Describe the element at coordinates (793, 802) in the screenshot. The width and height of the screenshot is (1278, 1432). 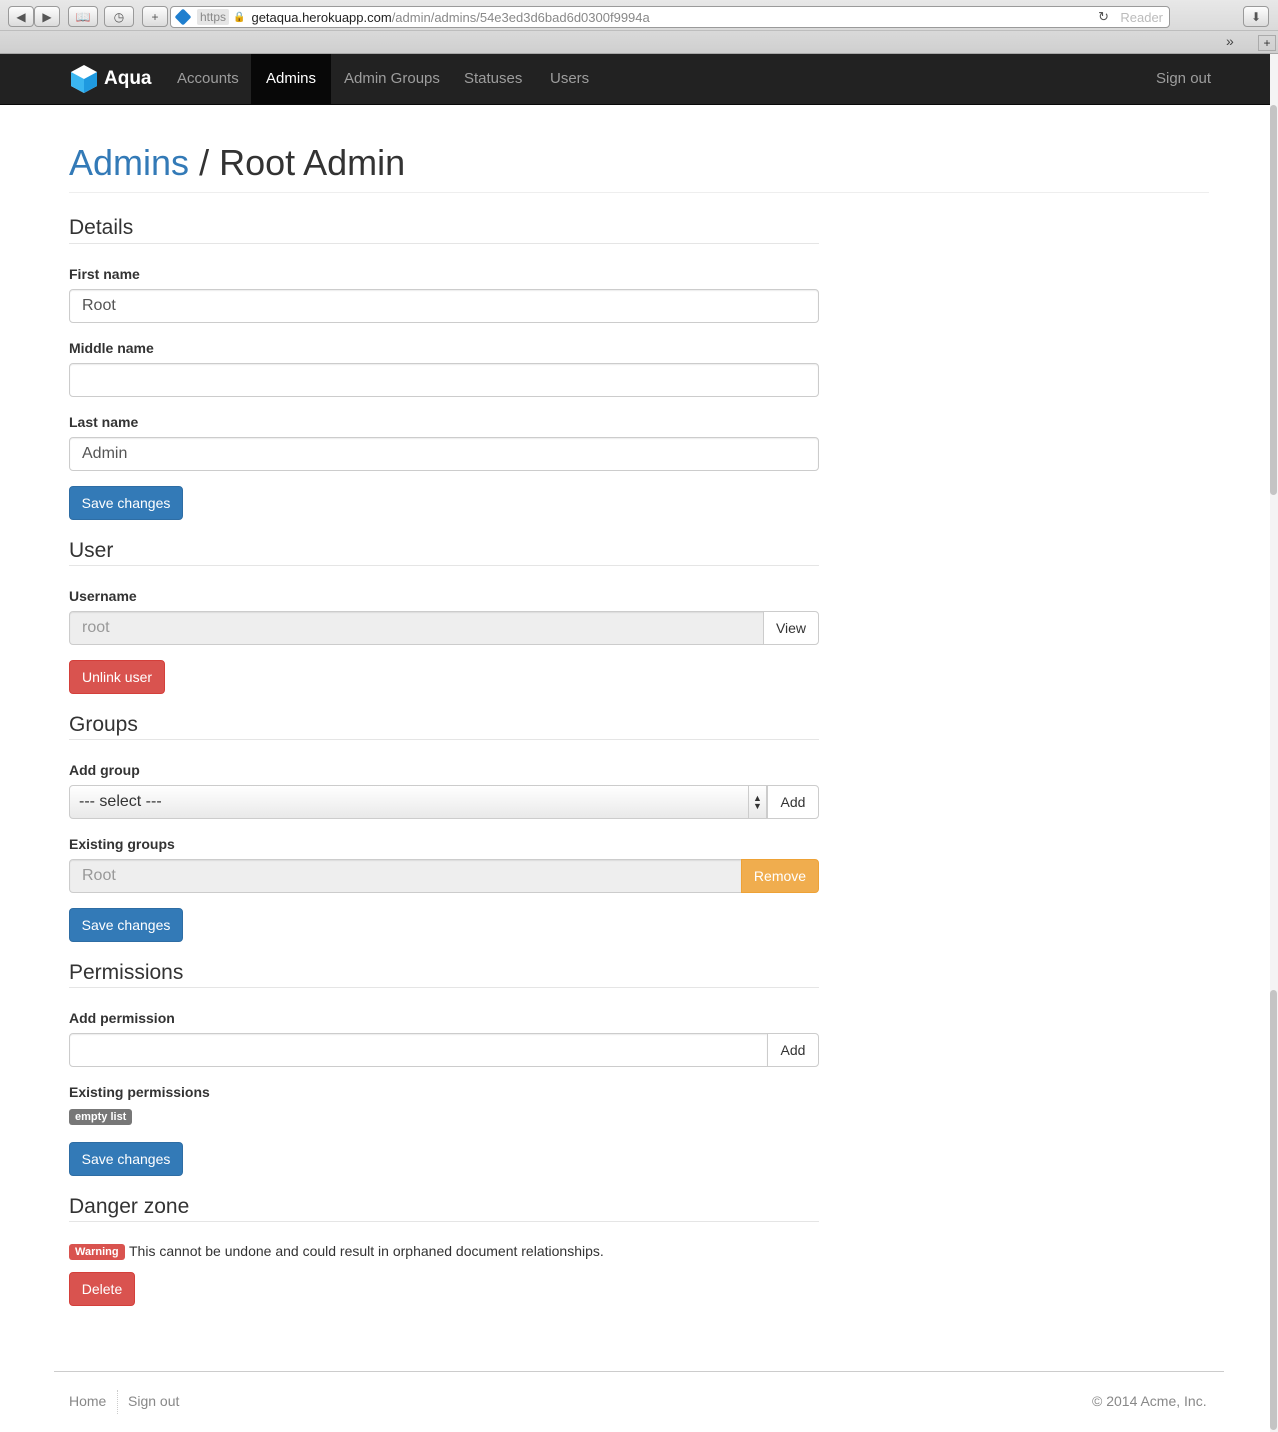
I see `add-group-button: Add` at that location.